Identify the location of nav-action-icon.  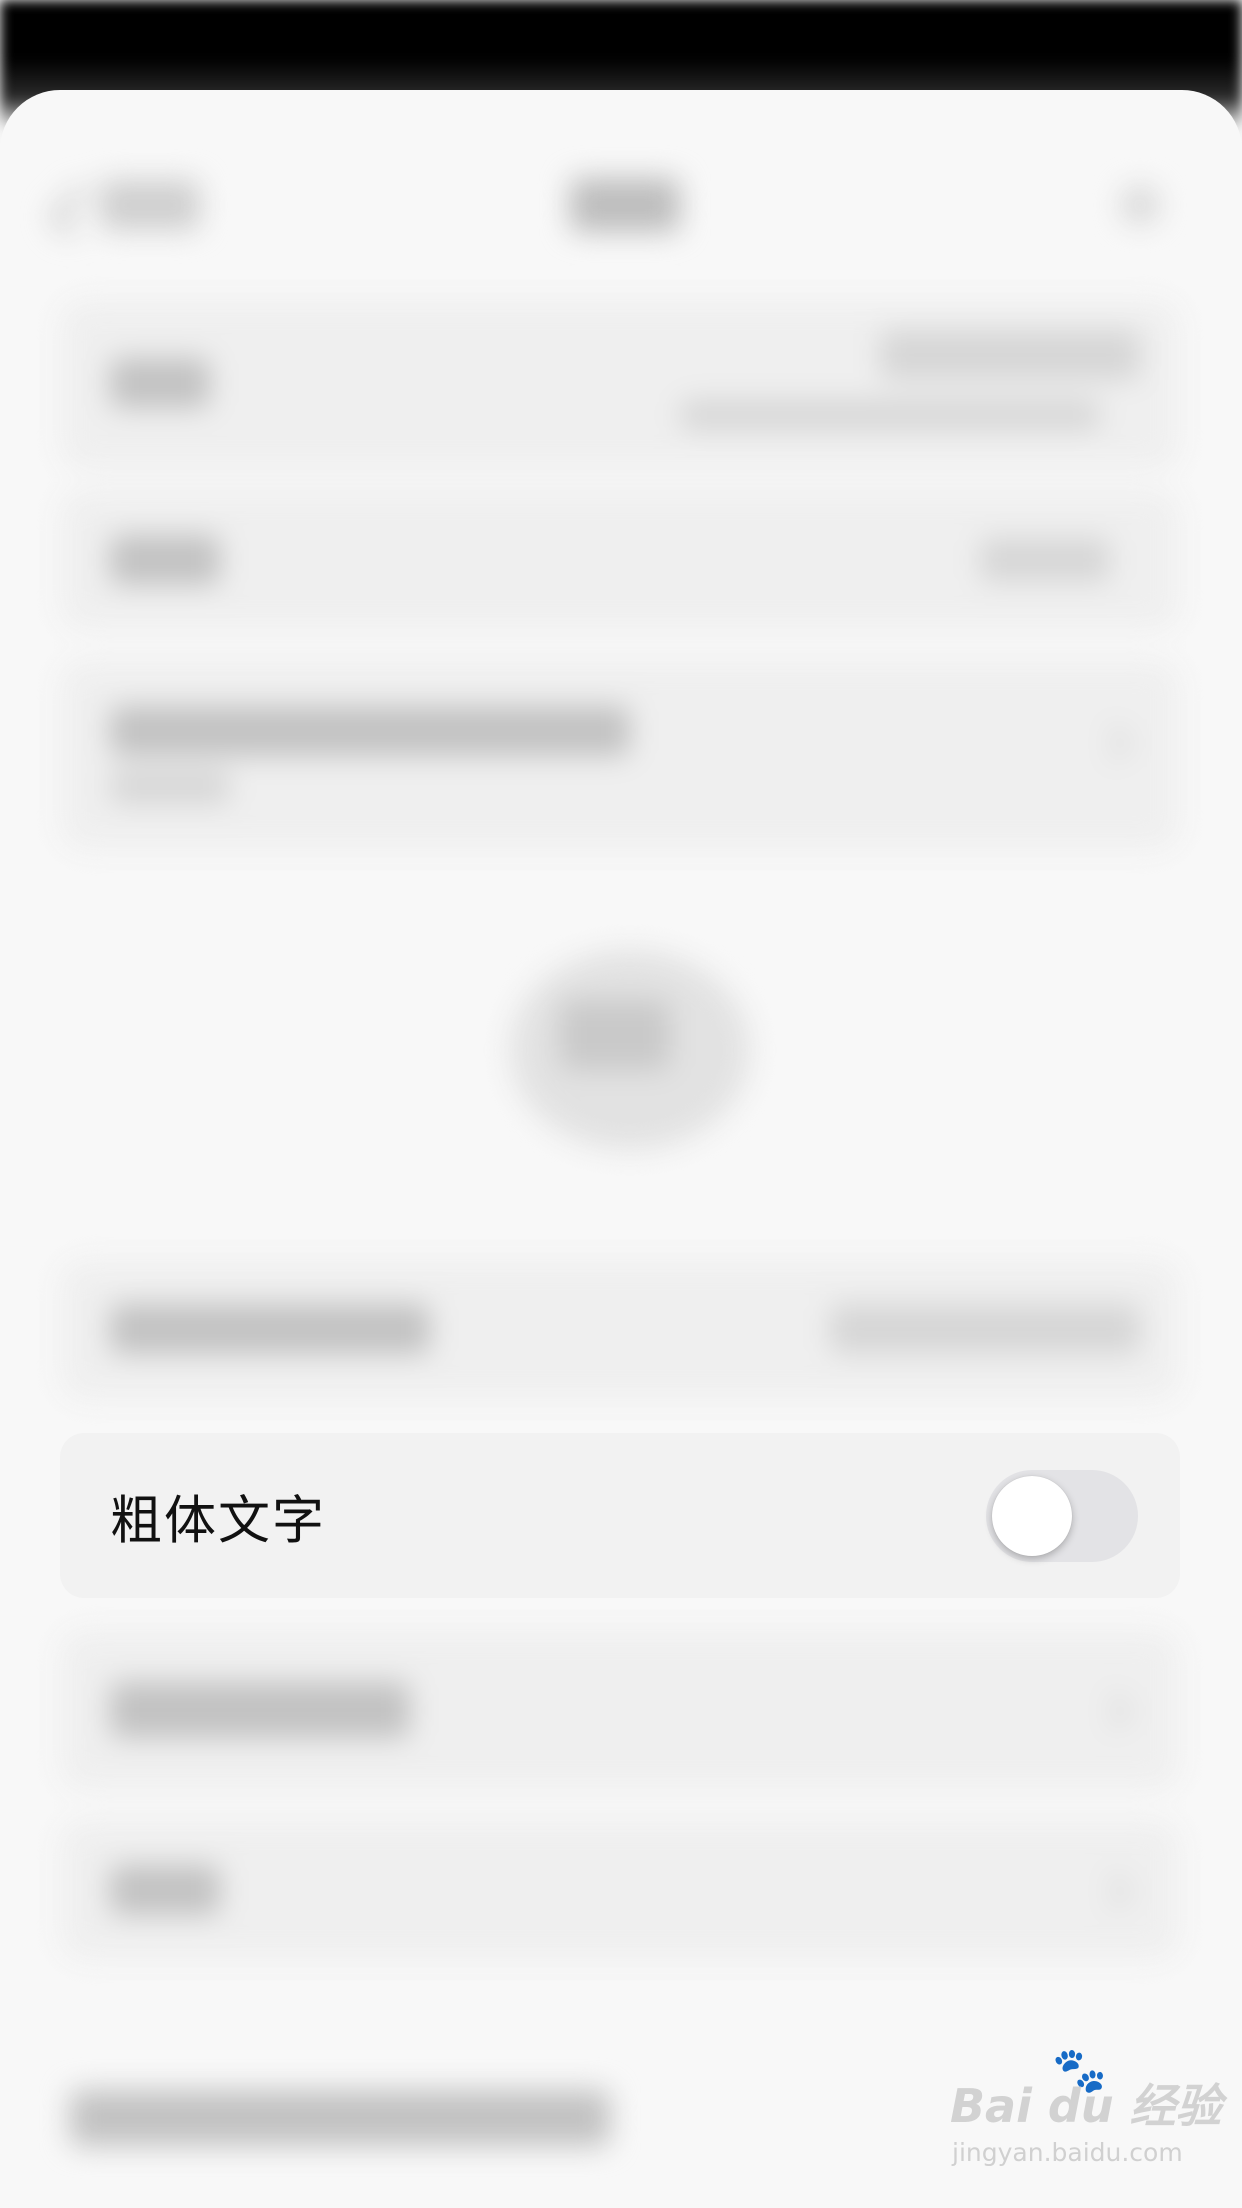
(1140, 205).